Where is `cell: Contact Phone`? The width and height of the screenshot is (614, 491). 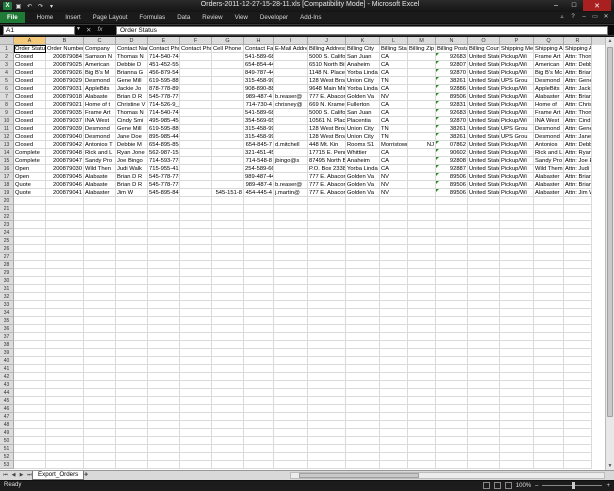
cell: Contact Phone is located at coordinates (164, 49).